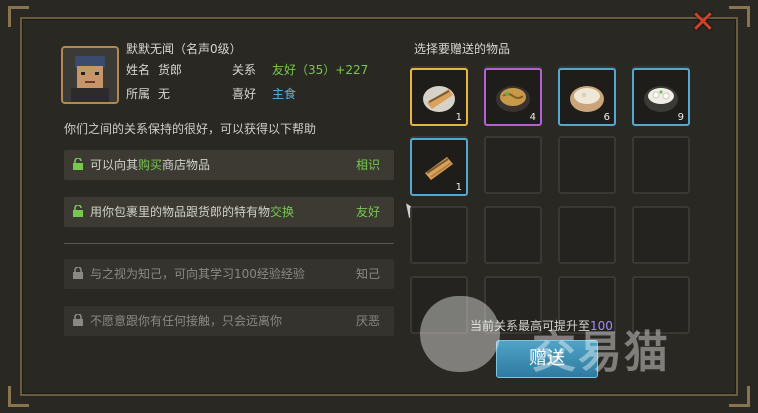  I want to click on relation-value: 友好（35）+227, so click(320, 70).